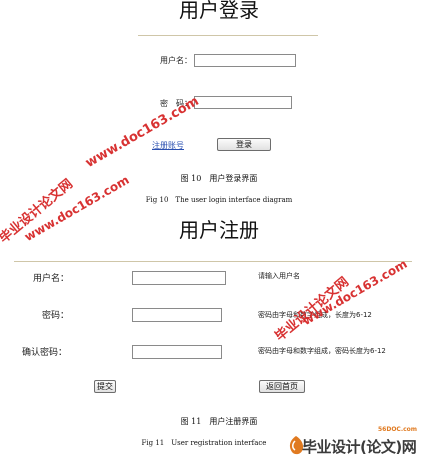 This screenshot has width=438, height=458. Describe the element at coordinates (219, 11) in the screenshot. I see `login-title: 用户登录` at that location.